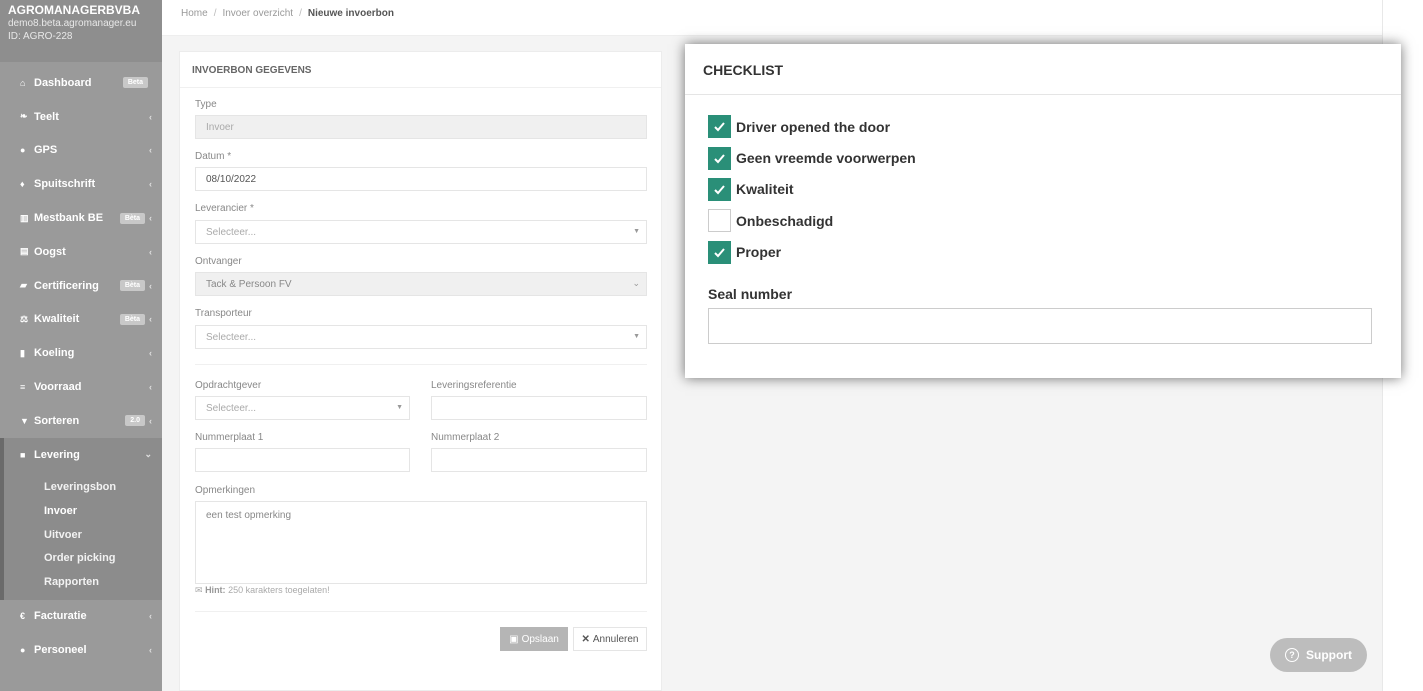 The image size is (1423, 691). I want to click on type-label: Type, so click(206, 104).